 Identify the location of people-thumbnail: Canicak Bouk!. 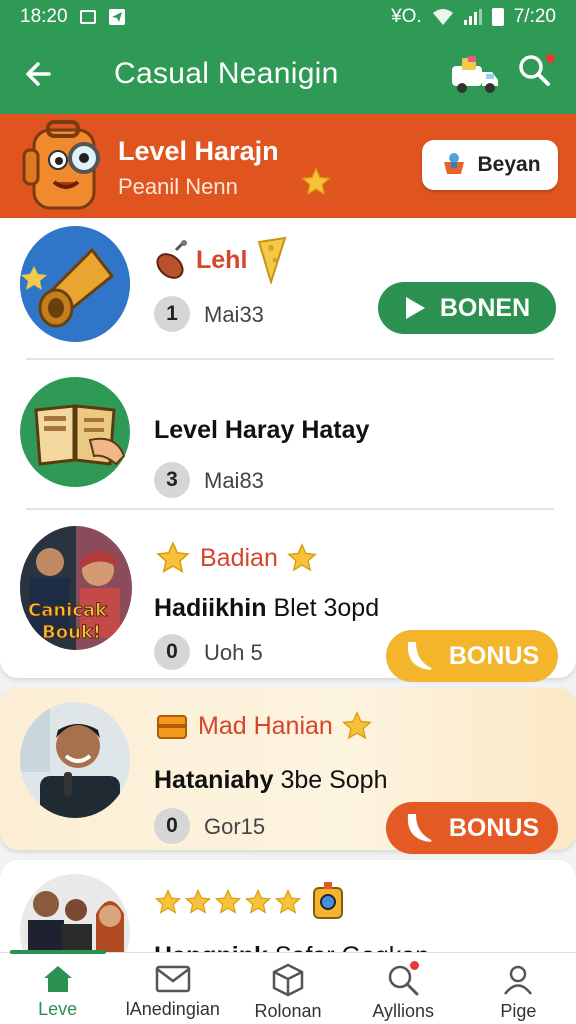
(76, 588).